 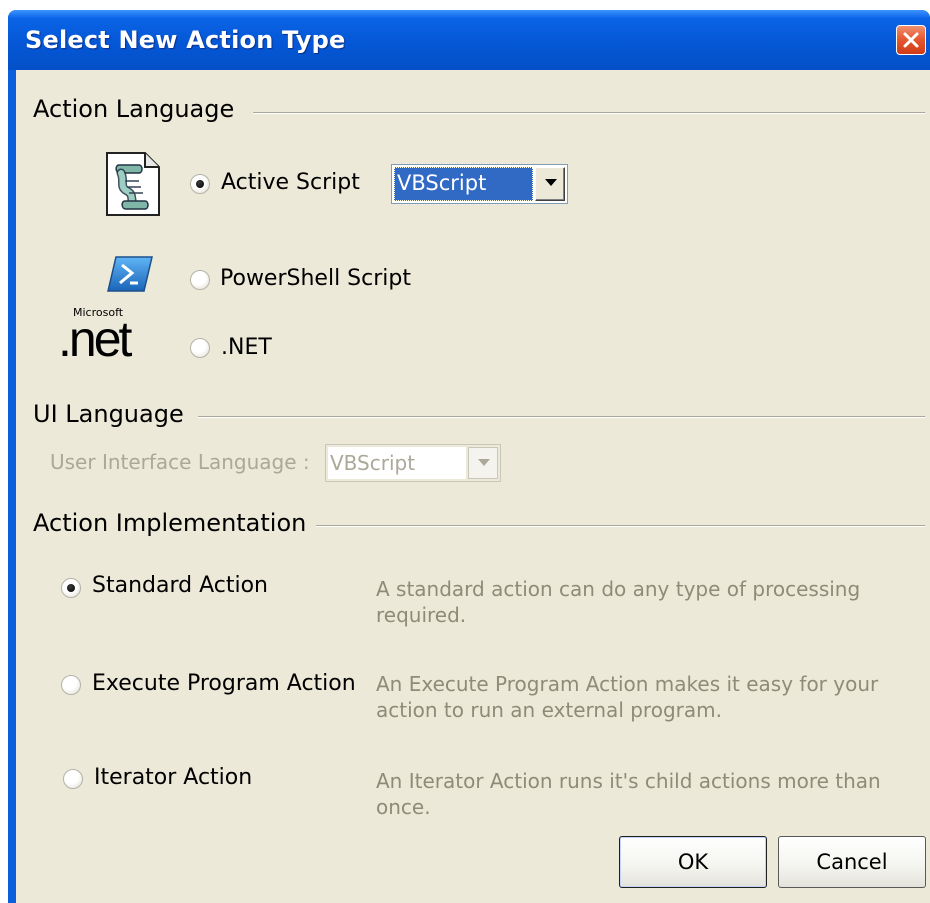 I want to click on script-scroll-icon, so click(x=133, y=186).